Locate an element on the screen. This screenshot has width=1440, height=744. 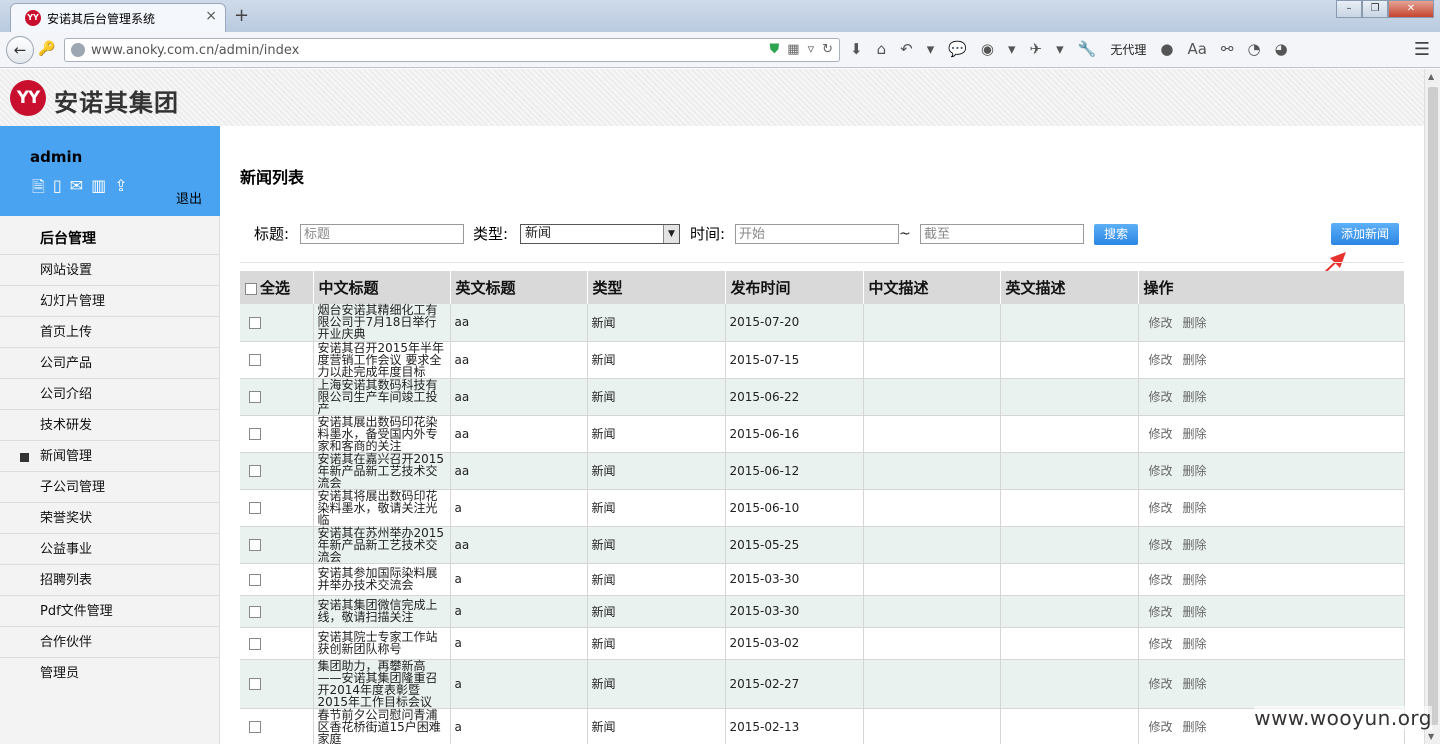
search-button: 搜索 is located at coordinates (1116, 234).